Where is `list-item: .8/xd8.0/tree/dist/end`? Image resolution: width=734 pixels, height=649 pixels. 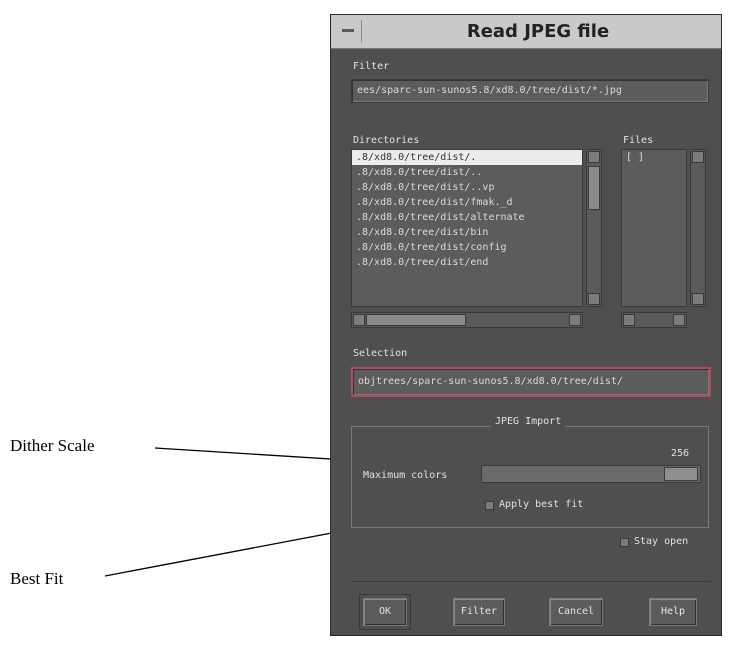
list-item: .8/xd8.0/tree/dist/end is located at coordinates (467, 262).